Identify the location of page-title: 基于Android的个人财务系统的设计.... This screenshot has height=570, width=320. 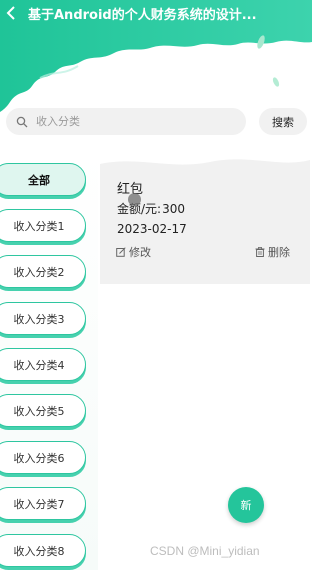
(142, 15).